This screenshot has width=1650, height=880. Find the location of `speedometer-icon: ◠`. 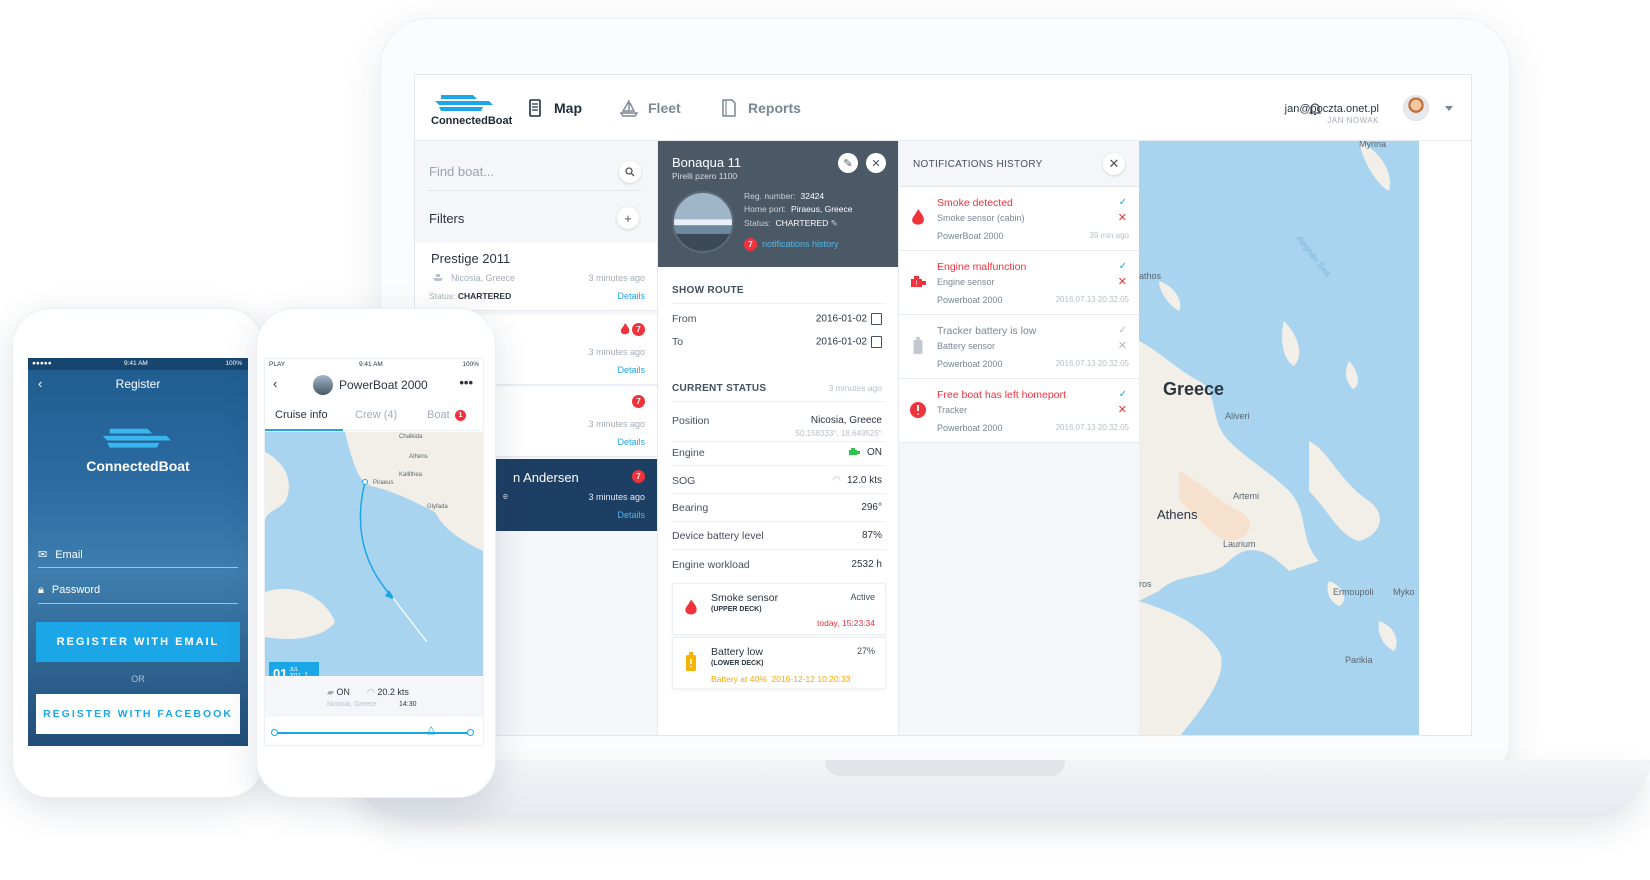

speedometer-icon: ◠ is located at coordinates (836, 480).